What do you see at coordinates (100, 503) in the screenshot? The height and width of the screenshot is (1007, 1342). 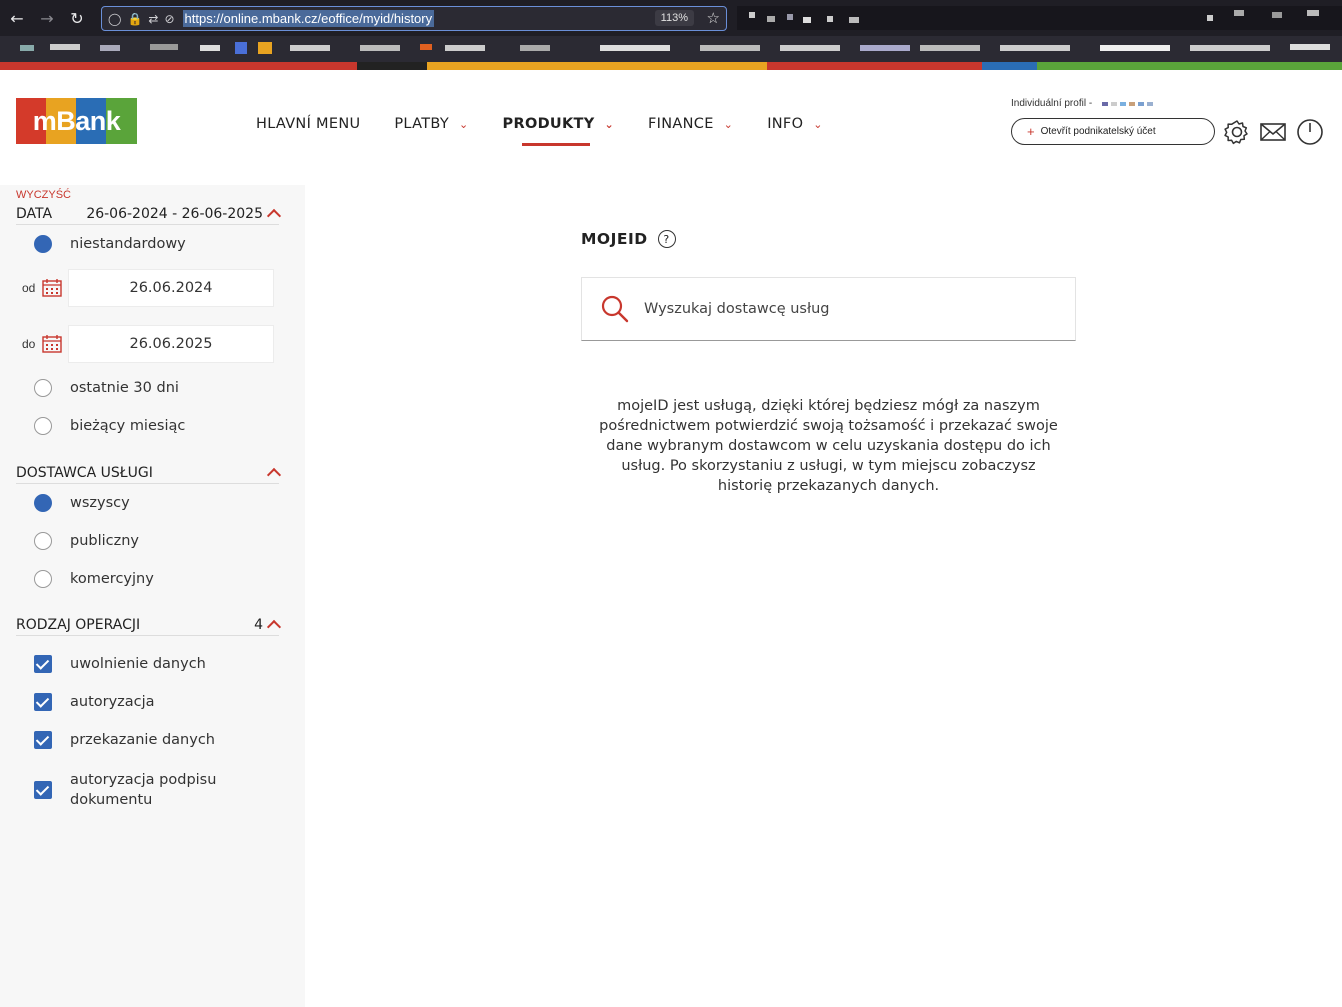 I see `option-label: wszyscy` at bounding box center [100, 503].